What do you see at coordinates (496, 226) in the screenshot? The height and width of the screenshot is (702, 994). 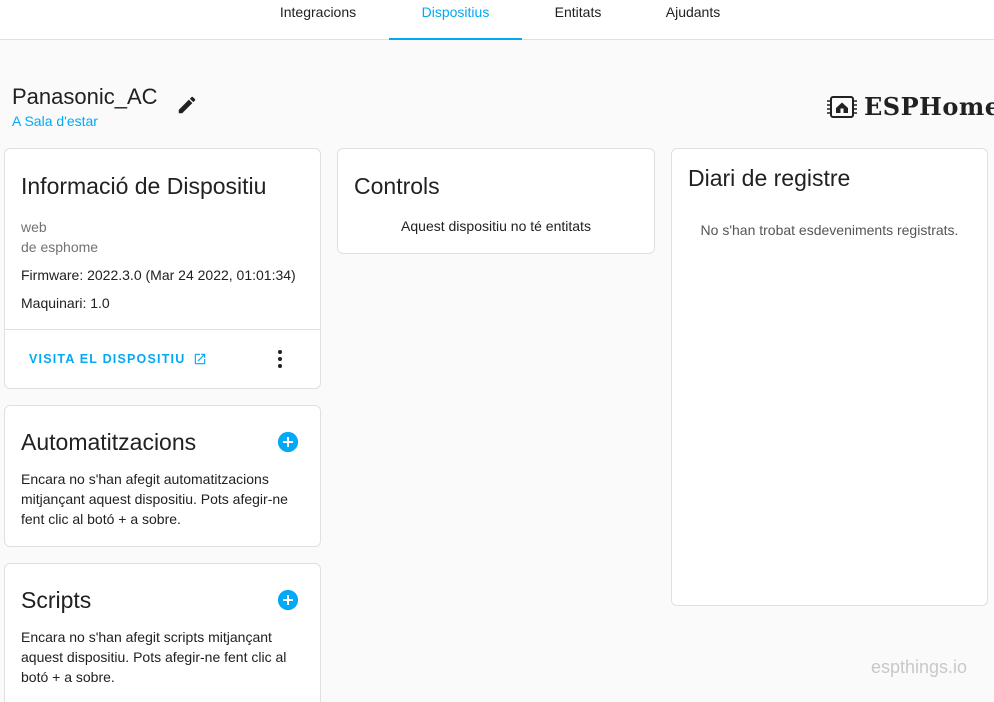 I see `controls-empty-message: Aquest dispositiu no té entitats` at bounding box center [496, 226].